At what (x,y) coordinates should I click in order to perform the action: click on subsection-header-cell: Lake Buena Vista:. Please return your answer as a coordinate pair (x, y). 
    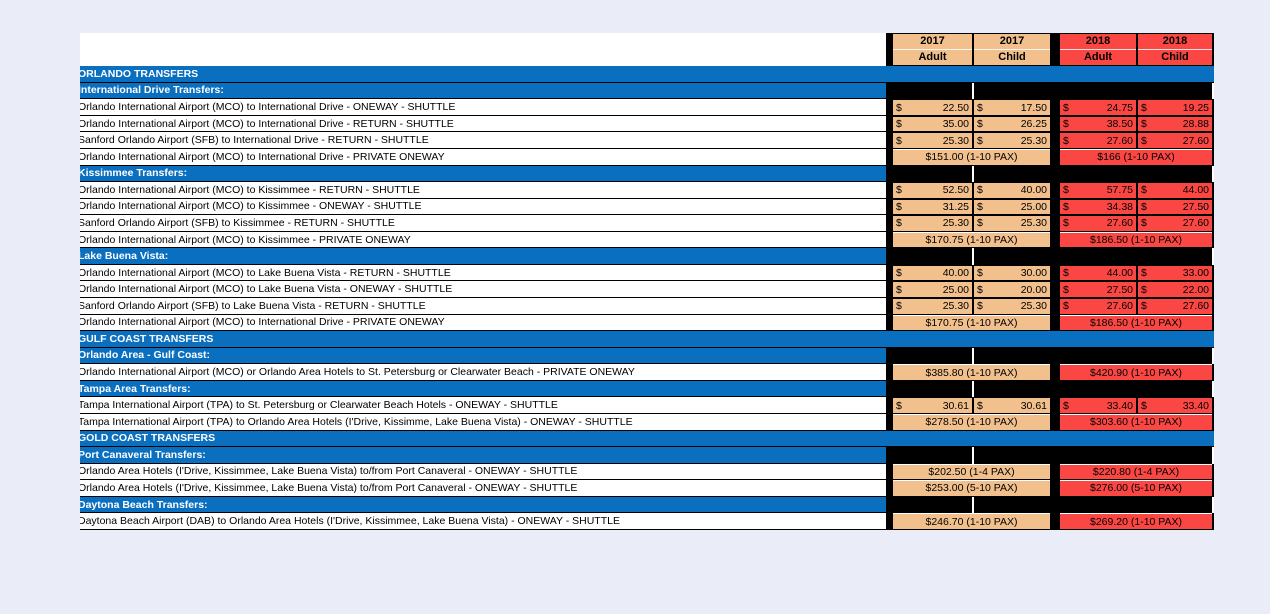
    Looking at the image, I should click on (483, 256).